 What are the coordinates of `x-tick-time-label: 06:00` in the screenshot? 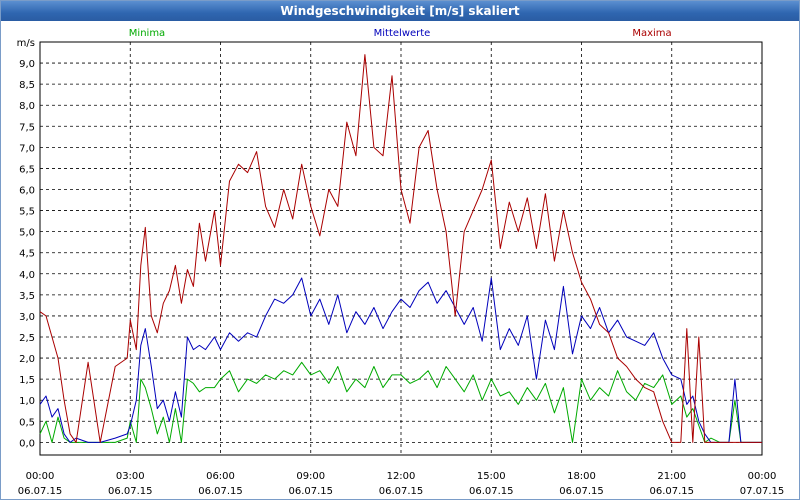 It's located at (220, 476).